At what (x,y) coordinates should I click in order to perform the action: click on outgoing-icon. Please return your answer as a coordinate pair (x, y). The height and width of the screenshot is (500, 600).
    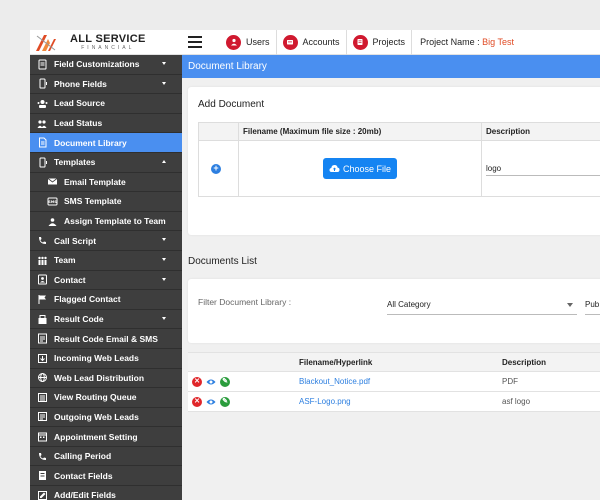
    Looking at the image, I should click on (42, 417).